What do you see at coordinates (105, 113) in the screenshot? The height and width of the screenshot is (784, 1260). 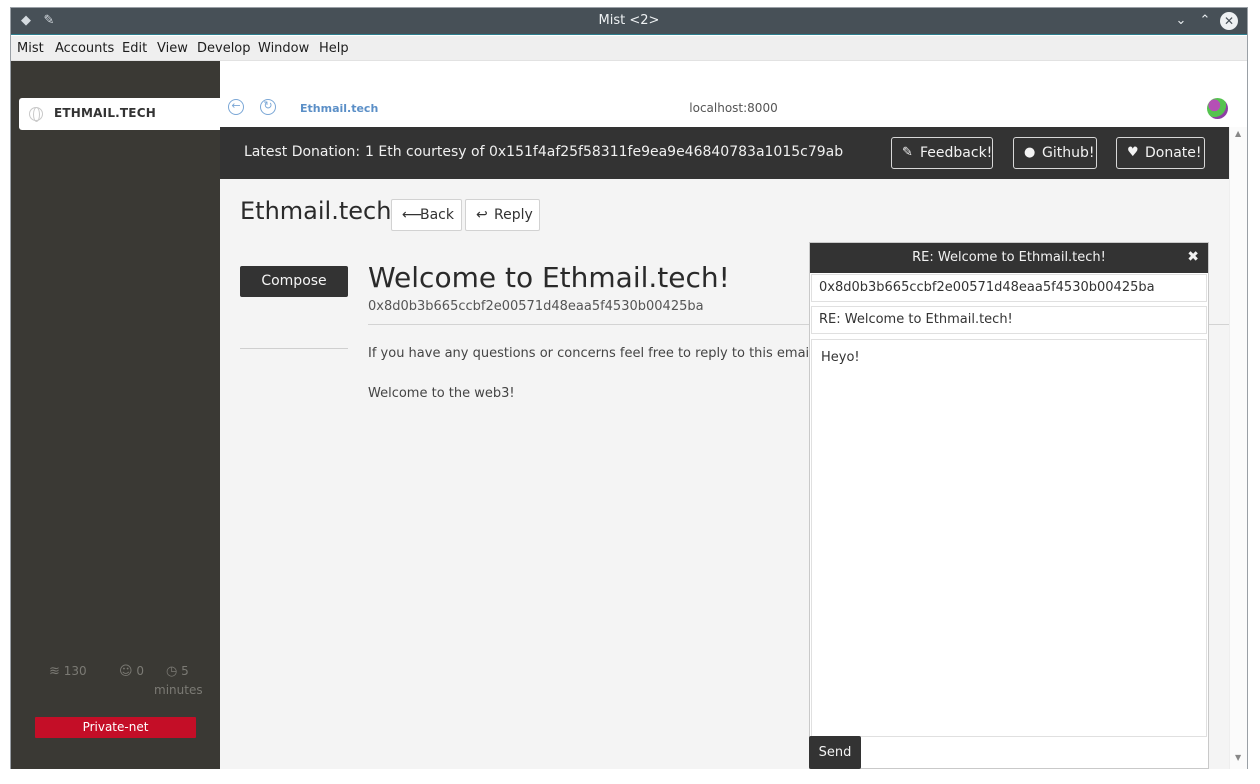 I see `sidebar-tab-label: ETHMAIL.TECH` at bounding box center [105, 113].